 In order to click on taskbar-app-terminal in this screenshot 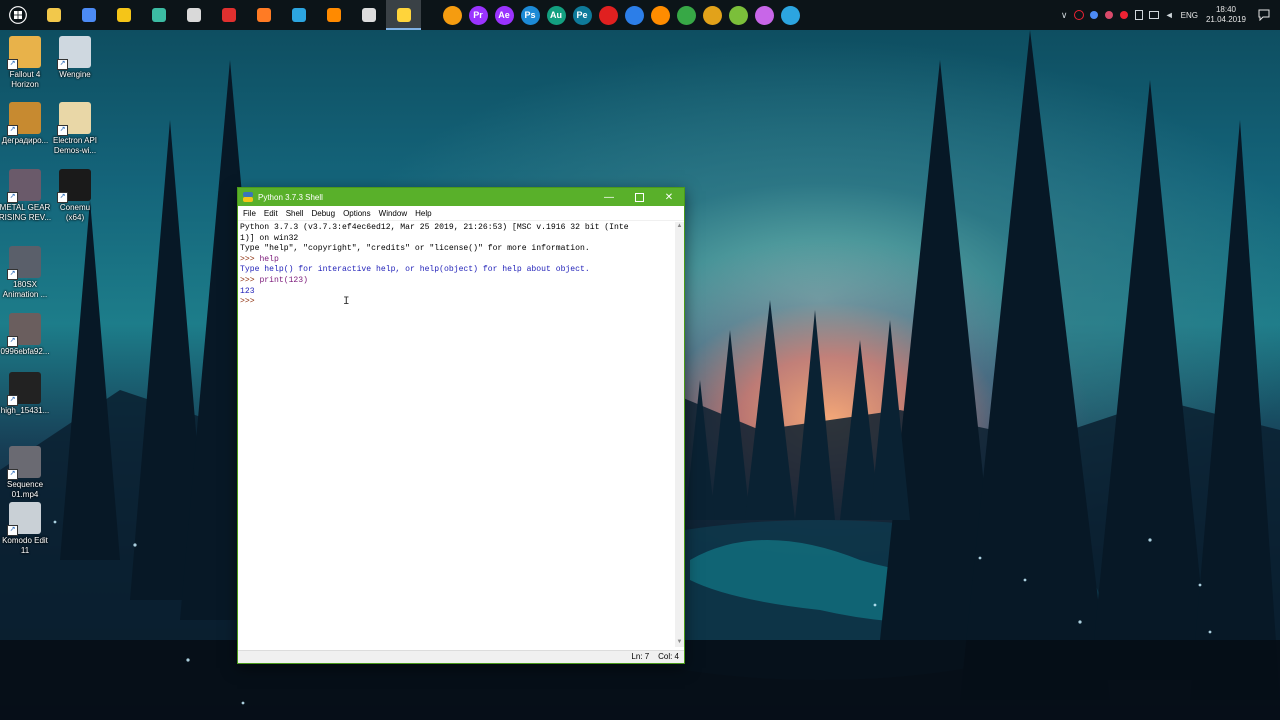, I will do `click(368, 15)`.